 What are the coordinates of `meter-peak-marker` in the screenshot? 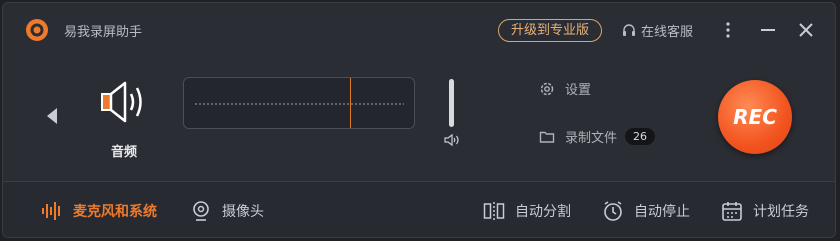 It's located at (350, 103).